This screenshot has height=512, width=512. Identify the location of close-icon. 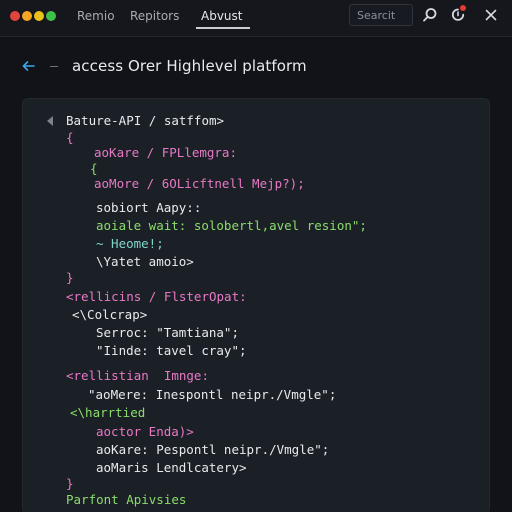
(491, 15).